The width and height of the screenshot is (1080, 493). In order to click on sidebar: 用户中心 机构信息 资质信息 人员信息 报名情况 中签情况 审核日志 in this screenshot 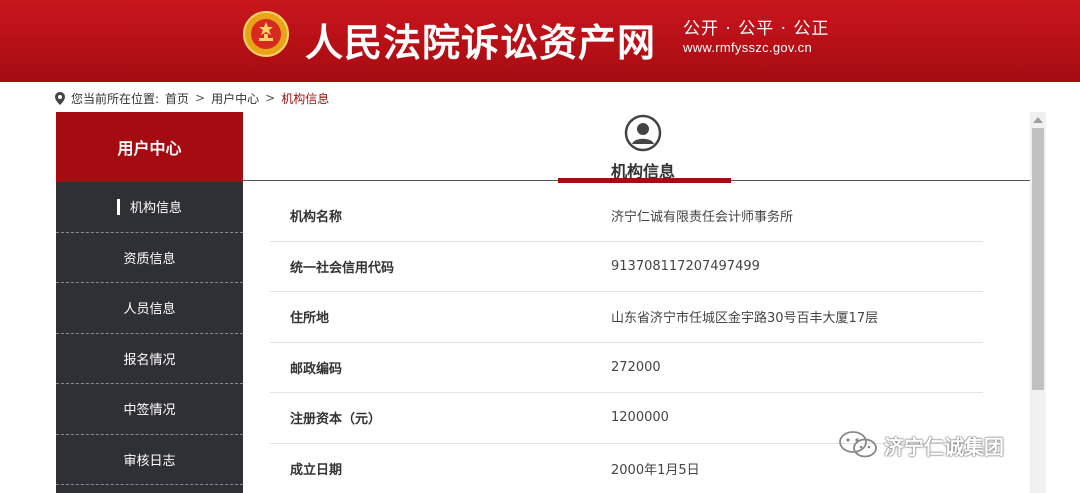, I will do `click(149, 302)`.